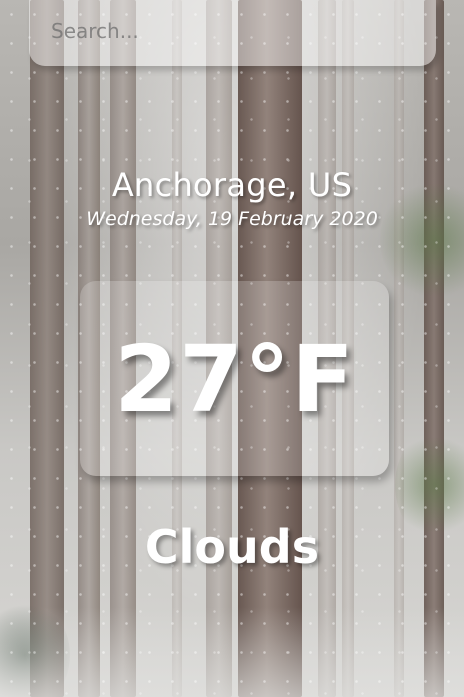 The image size is (464, 697). What do you see at coordinates (232, 219) in the screenshot?
I see `current-date: Wednesday, 19 February 2020` at bounding box center [232, 219].